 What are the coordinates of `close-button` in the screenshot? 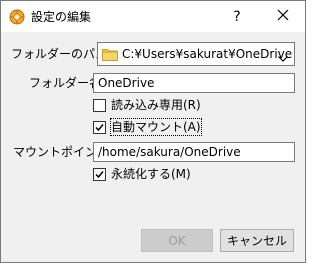 It's located at (283, 16).